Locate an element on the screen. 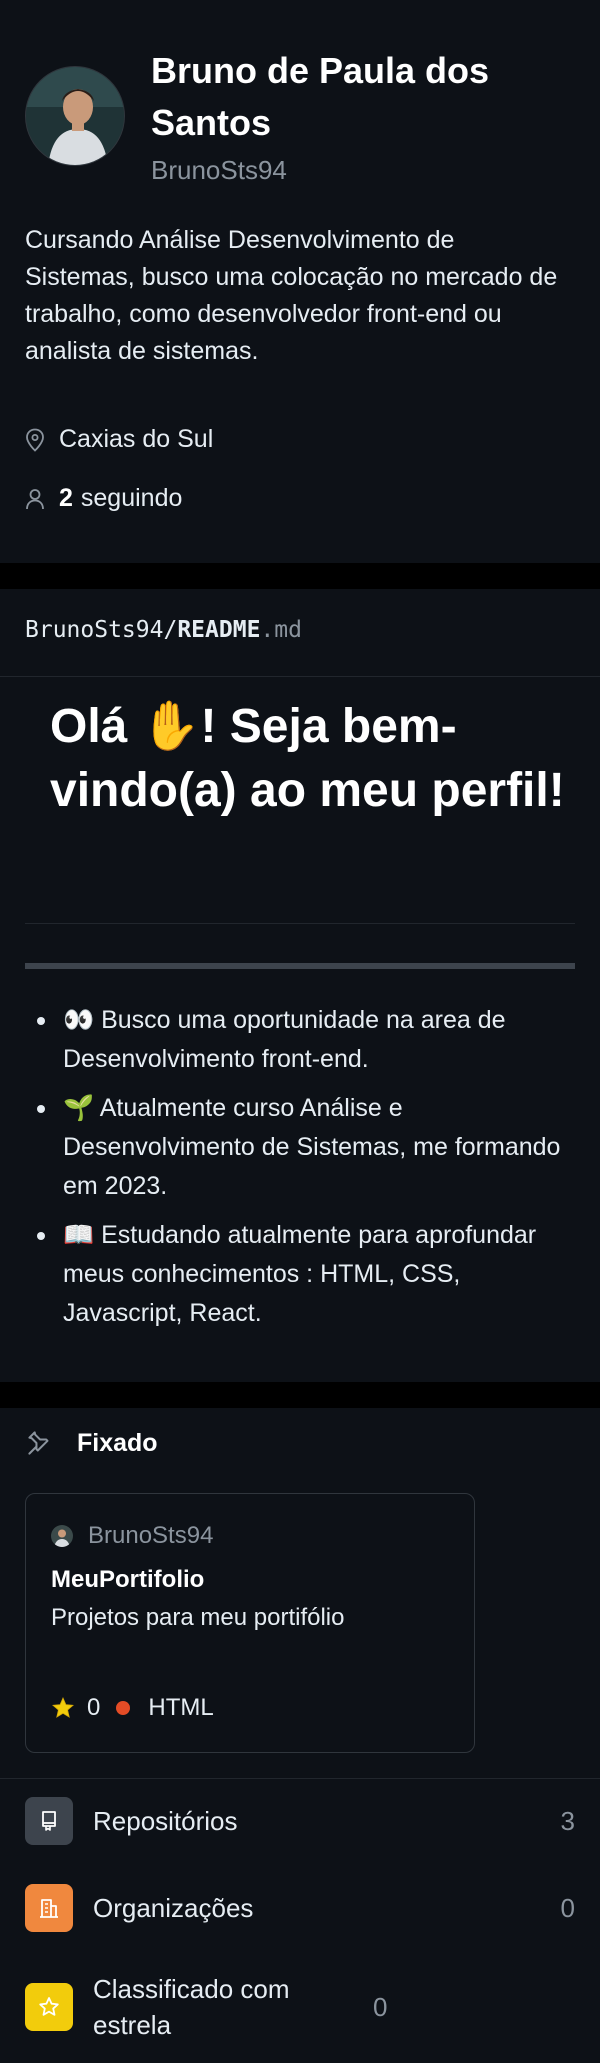  following-row: 2 seguindo is located at coordinates (103, 498).